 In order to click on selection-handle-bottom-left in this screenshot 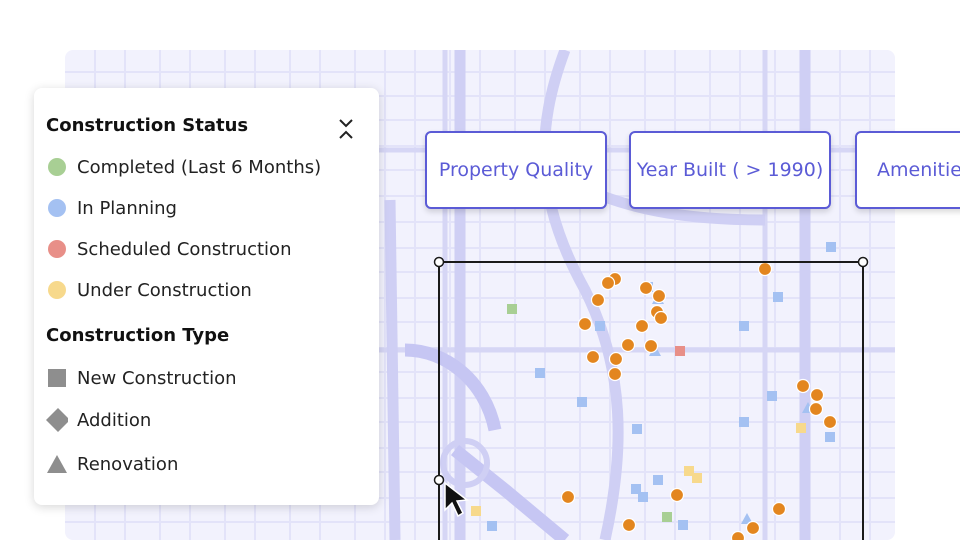, I will do `click(439, 480)`.